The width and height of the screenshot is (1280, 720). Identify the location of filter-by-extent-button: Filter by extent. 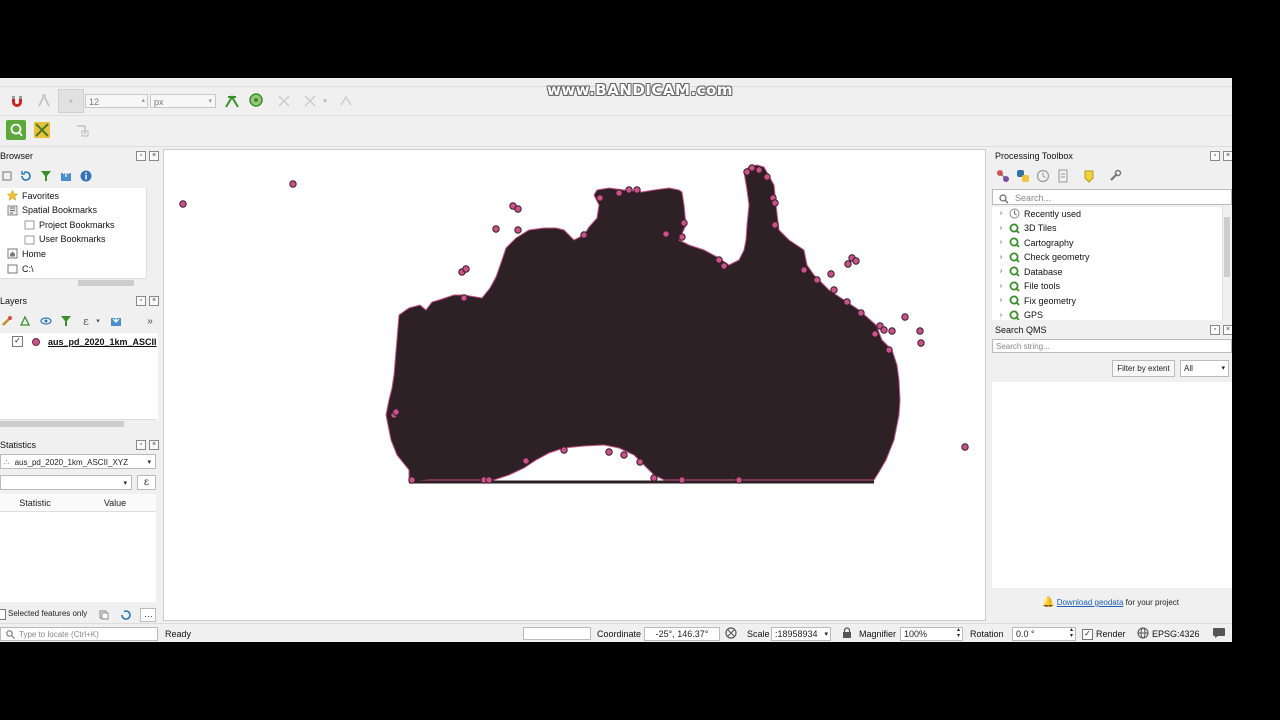
(1143, 368).